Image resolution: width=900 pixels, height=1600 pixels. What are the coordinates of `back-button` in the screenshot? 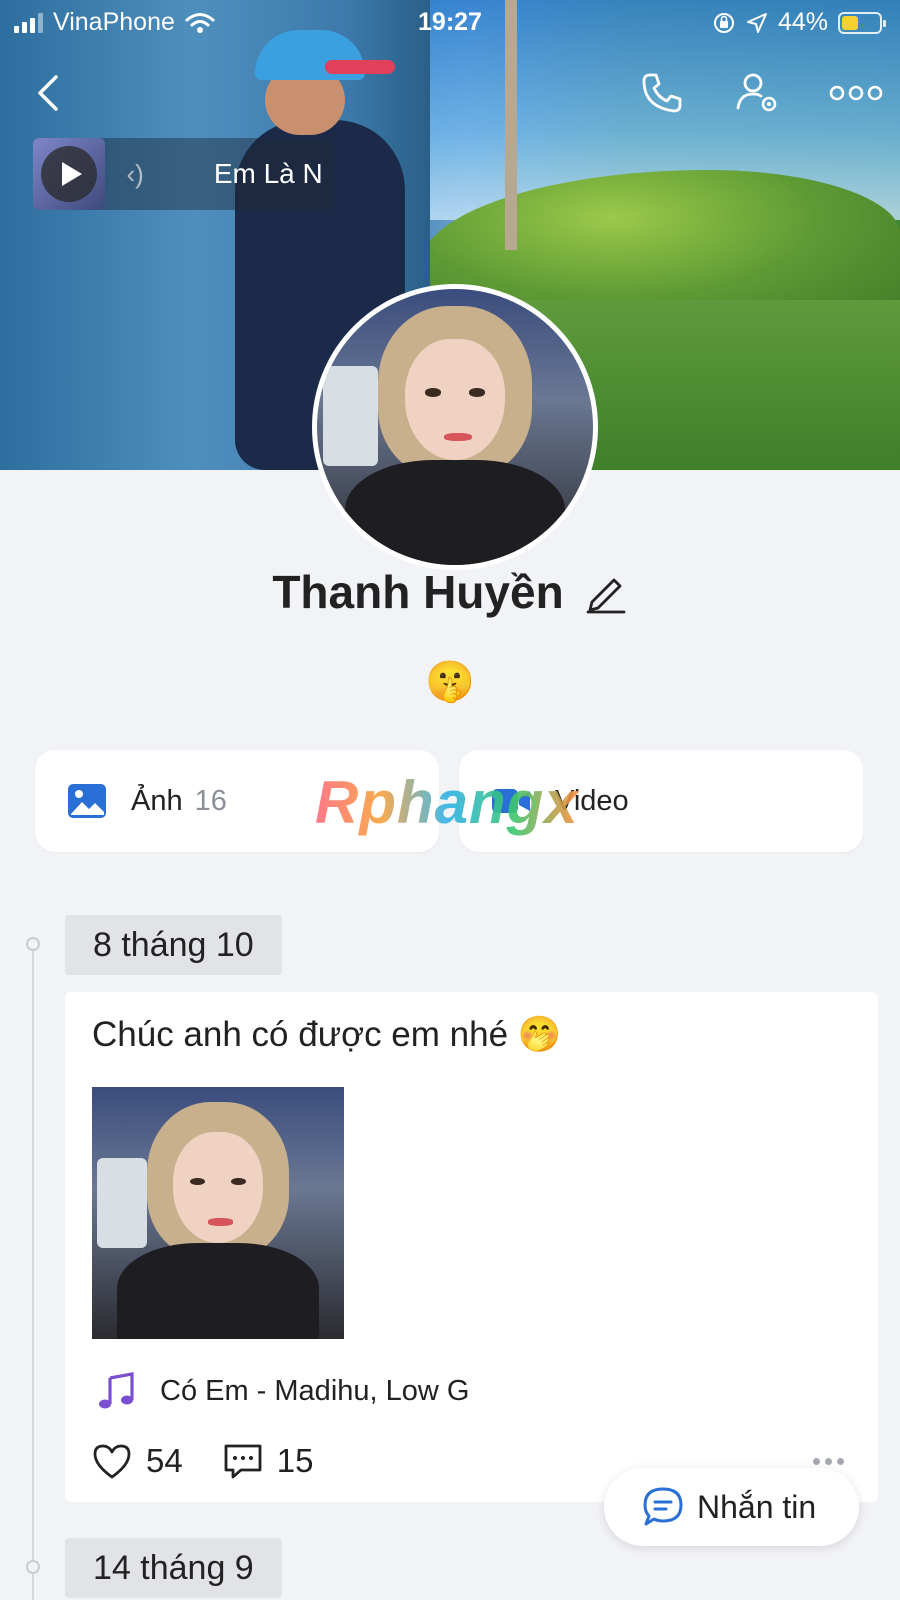 It's located at (47, 93).